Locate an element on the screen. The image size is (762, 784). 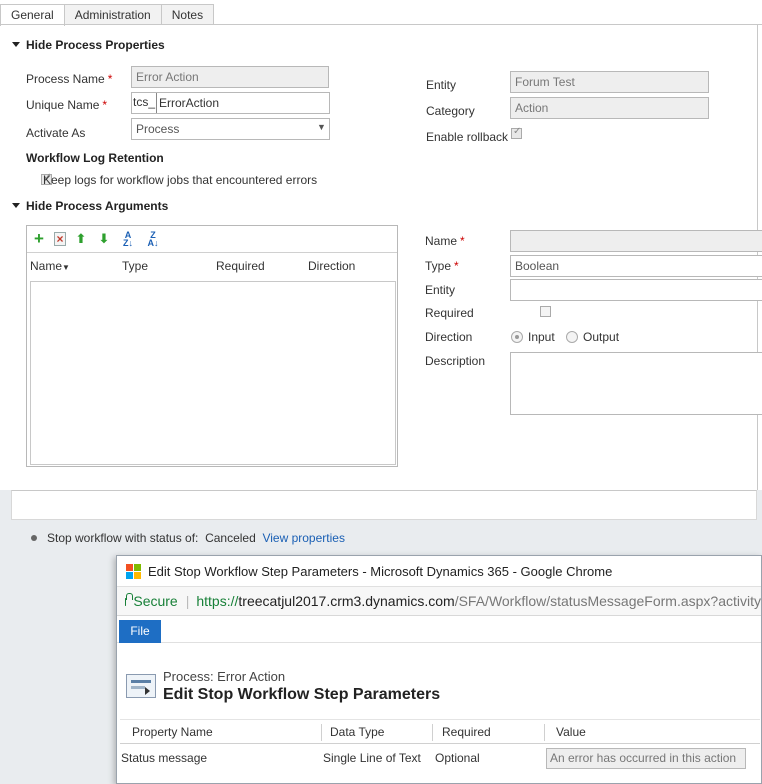
form-icon is located at coordinates (141, 686).